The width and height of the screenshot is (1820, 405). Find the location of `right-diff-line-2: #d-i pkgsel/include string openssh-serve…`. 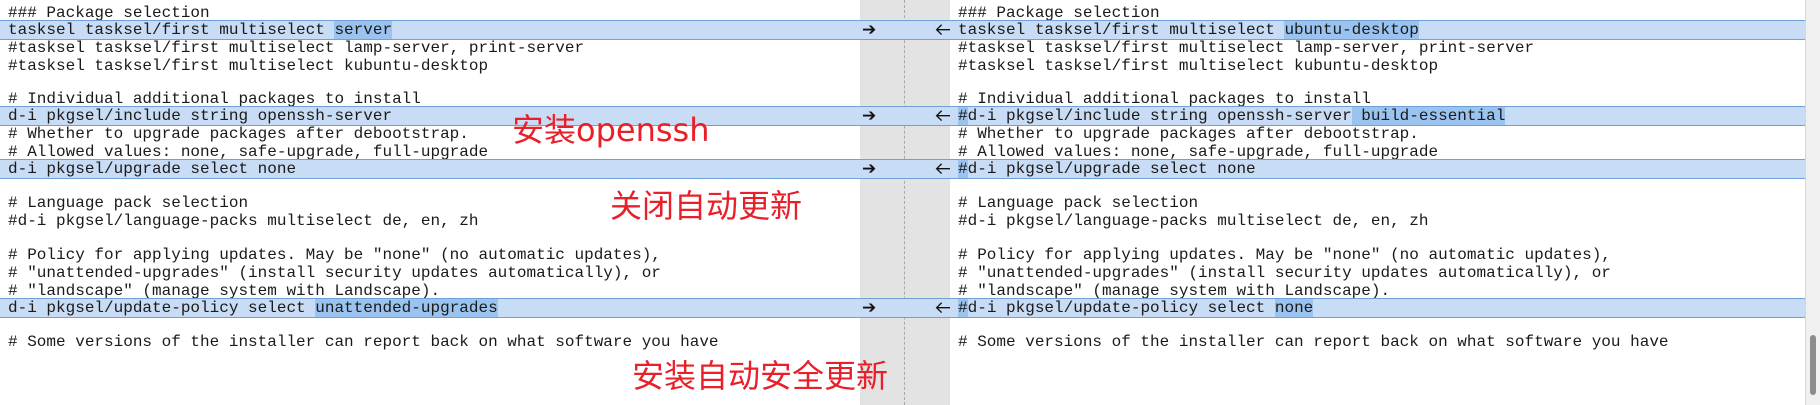

right-diff-line-2: #d-i pkgsel/include string openssh-serve… is located at coordinates (1377, 116).